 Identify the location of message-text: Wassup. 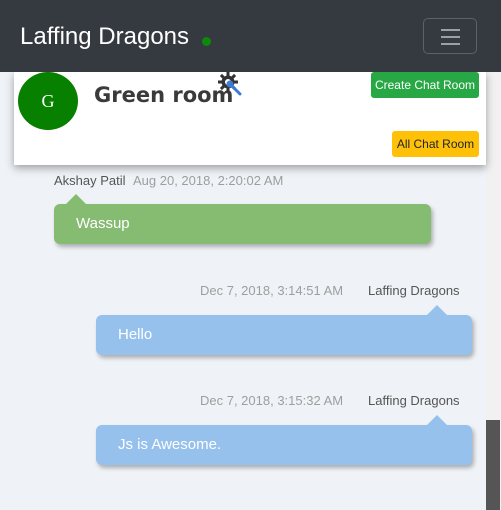
(103, 223).